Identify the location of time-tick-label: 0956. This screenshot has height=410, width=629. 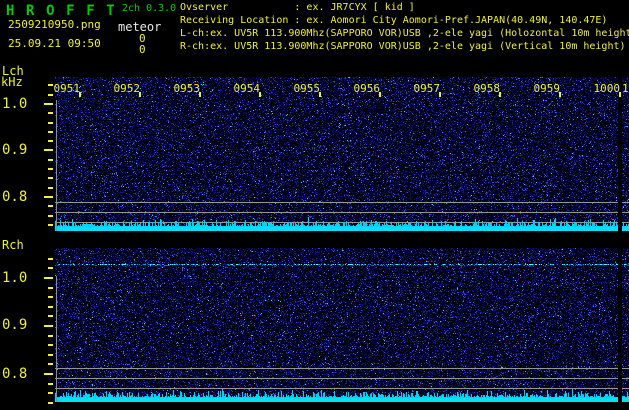
(367, 88).